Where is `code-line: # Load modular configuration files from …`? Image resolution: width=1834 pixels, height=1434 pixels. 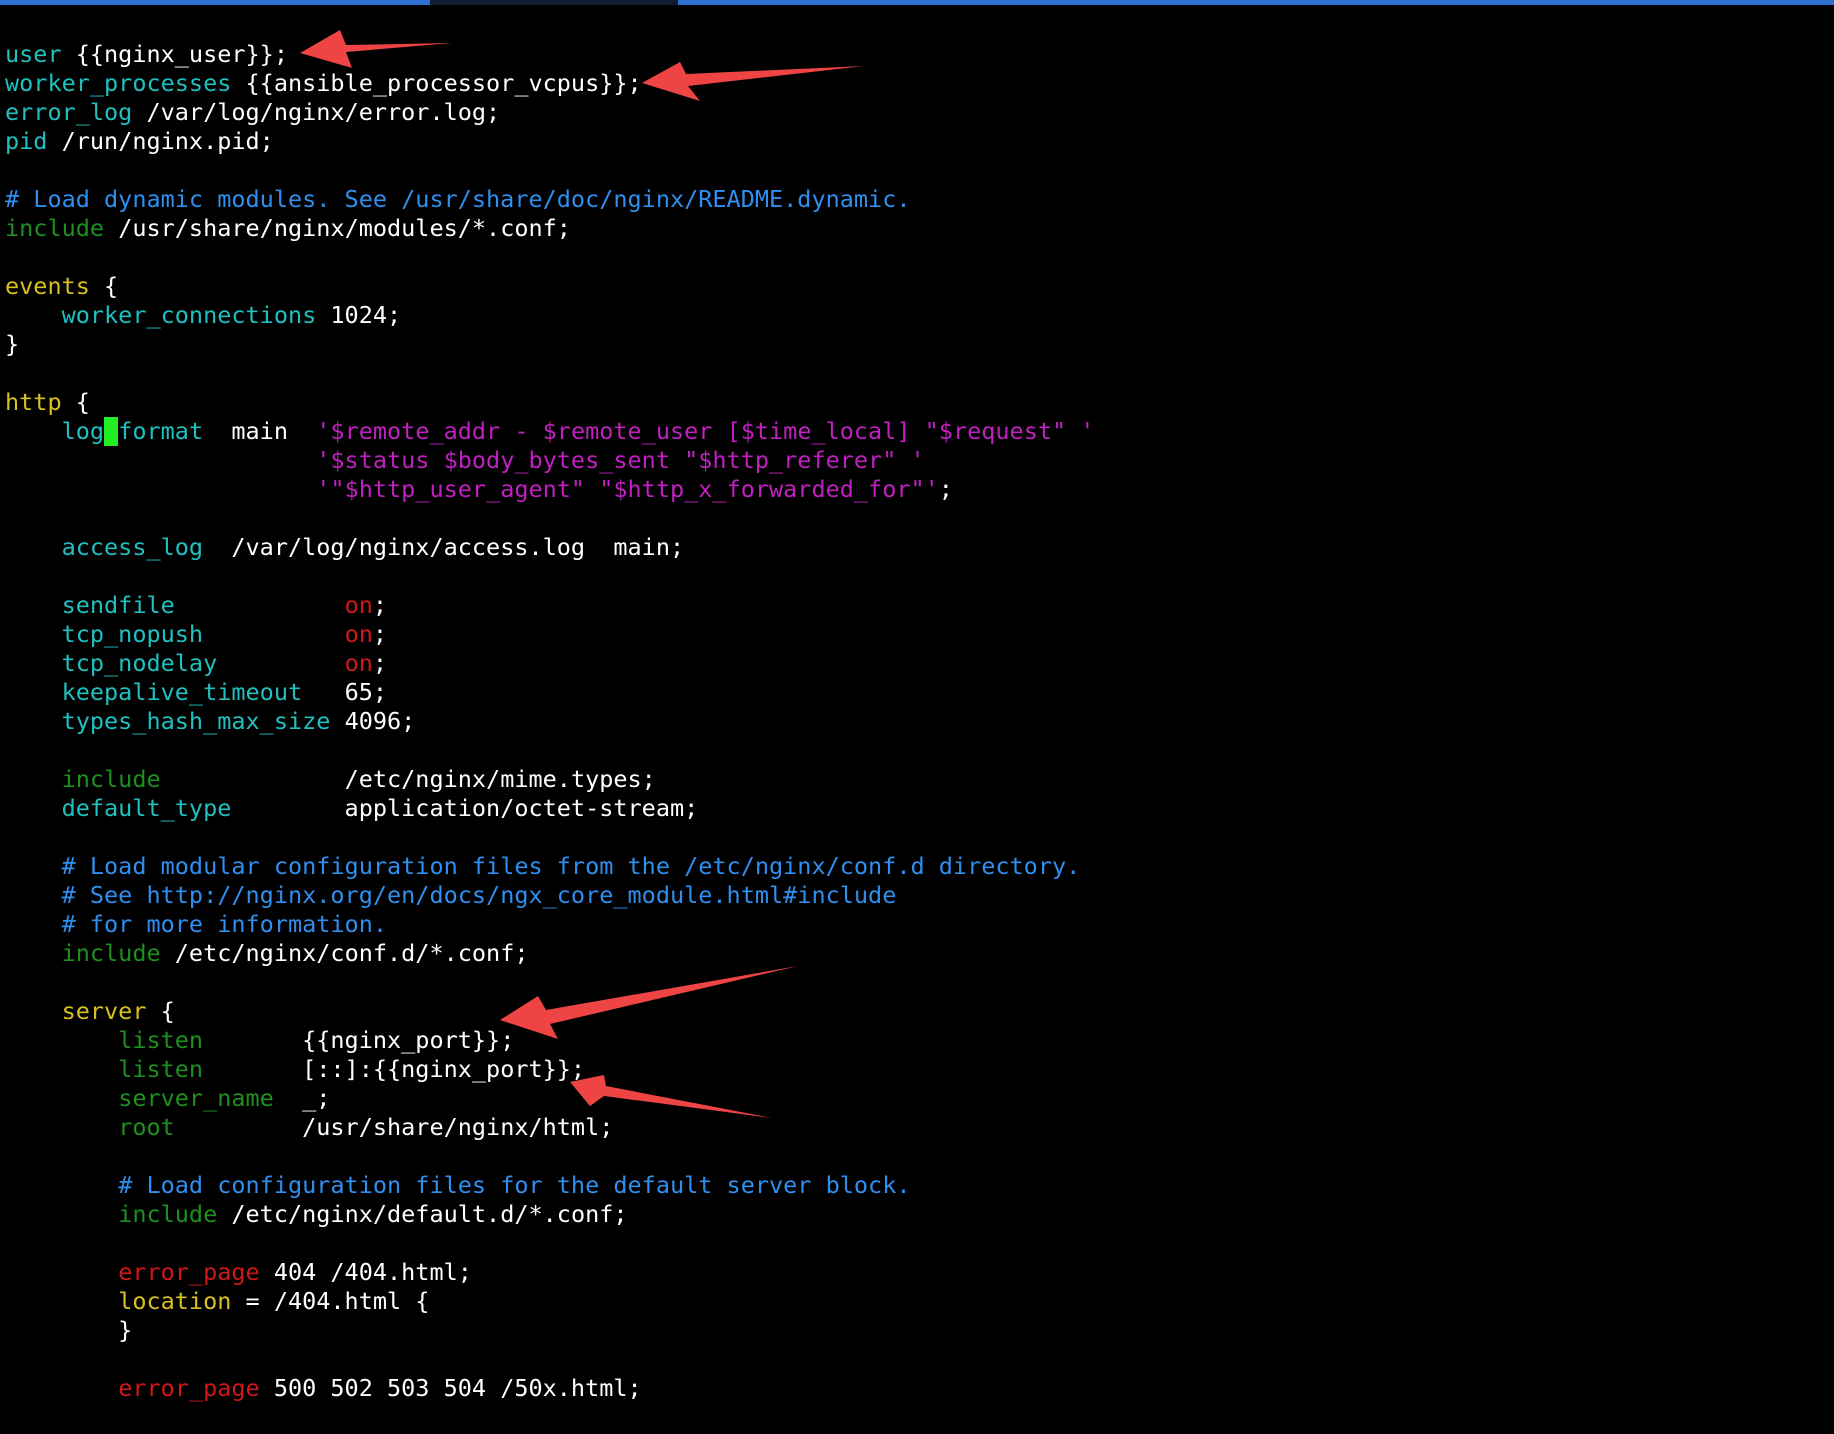 code-line: # Load modular configuration files from … is located at coordinates (919, 866).